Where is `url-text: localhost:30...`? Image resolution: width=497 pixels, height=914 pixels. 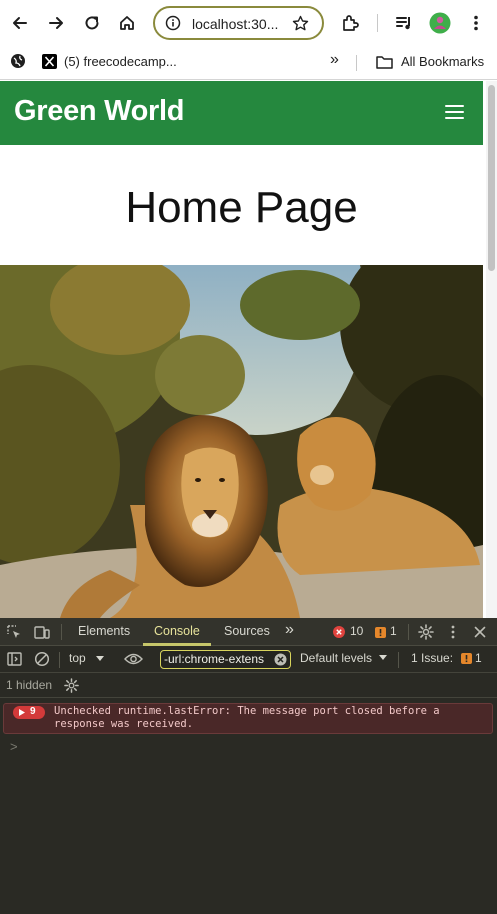
url-text: localhost:30... is located at coordinates (235, 24).